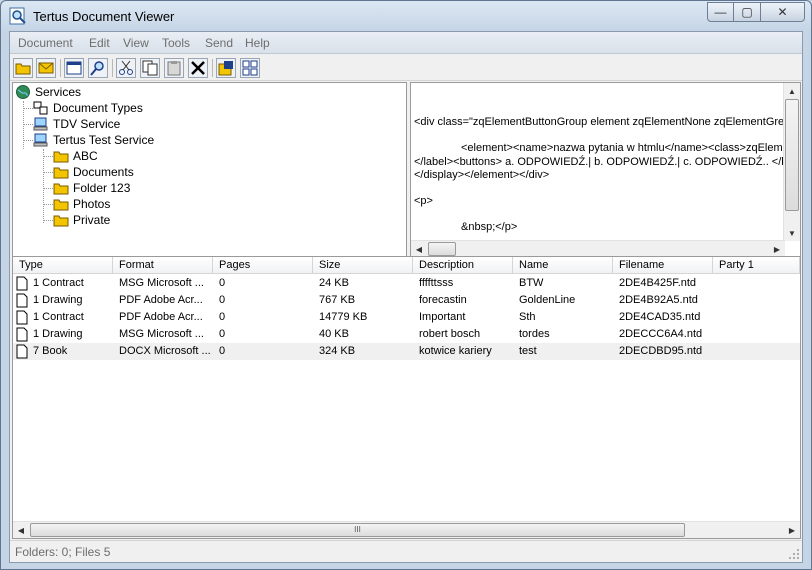 This screenshot has width=812, height=570. I want to click on preview-vertical-scrollbar: ▲ ▼, so click(791, 162).